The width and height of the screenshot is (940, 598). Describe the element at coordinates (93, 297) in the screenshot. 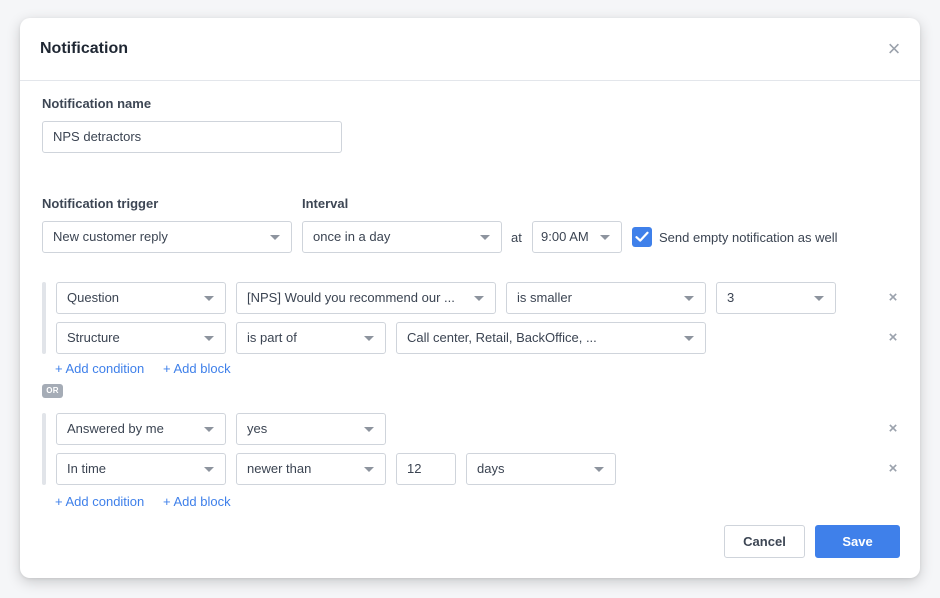

I see `select-value: Question` at that location.